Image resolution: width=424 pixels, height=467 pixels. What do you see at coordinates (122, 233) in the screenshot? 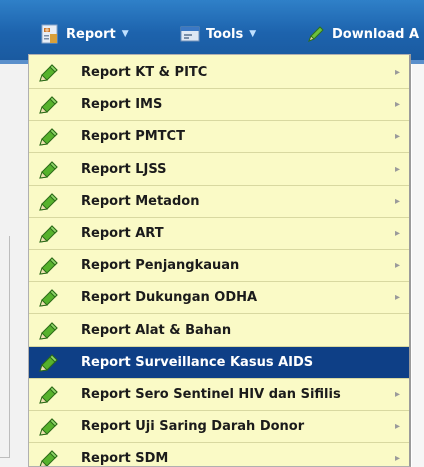
I see `menu-item-label: Report ART` at bounding box center [122, 233].